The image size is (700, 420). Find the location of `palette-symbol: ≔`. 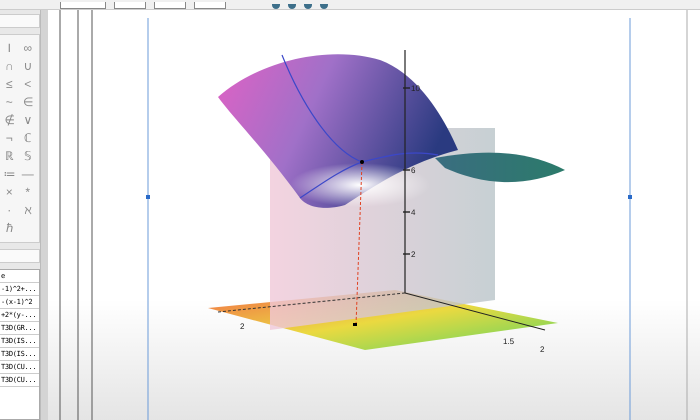

palette-symbol: ≔ is located at coordinates (9, 174).